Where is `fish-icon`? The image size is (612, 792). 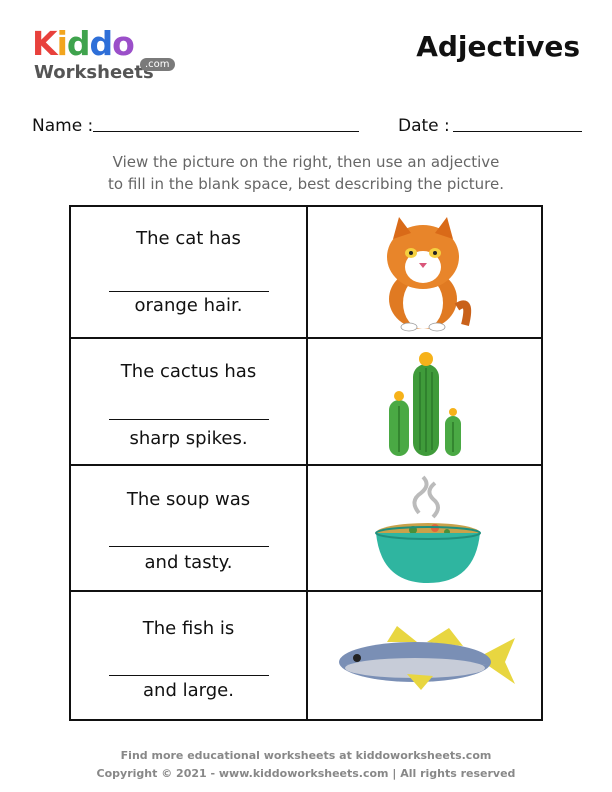 fish-icon is located at coordinates (427, 658).